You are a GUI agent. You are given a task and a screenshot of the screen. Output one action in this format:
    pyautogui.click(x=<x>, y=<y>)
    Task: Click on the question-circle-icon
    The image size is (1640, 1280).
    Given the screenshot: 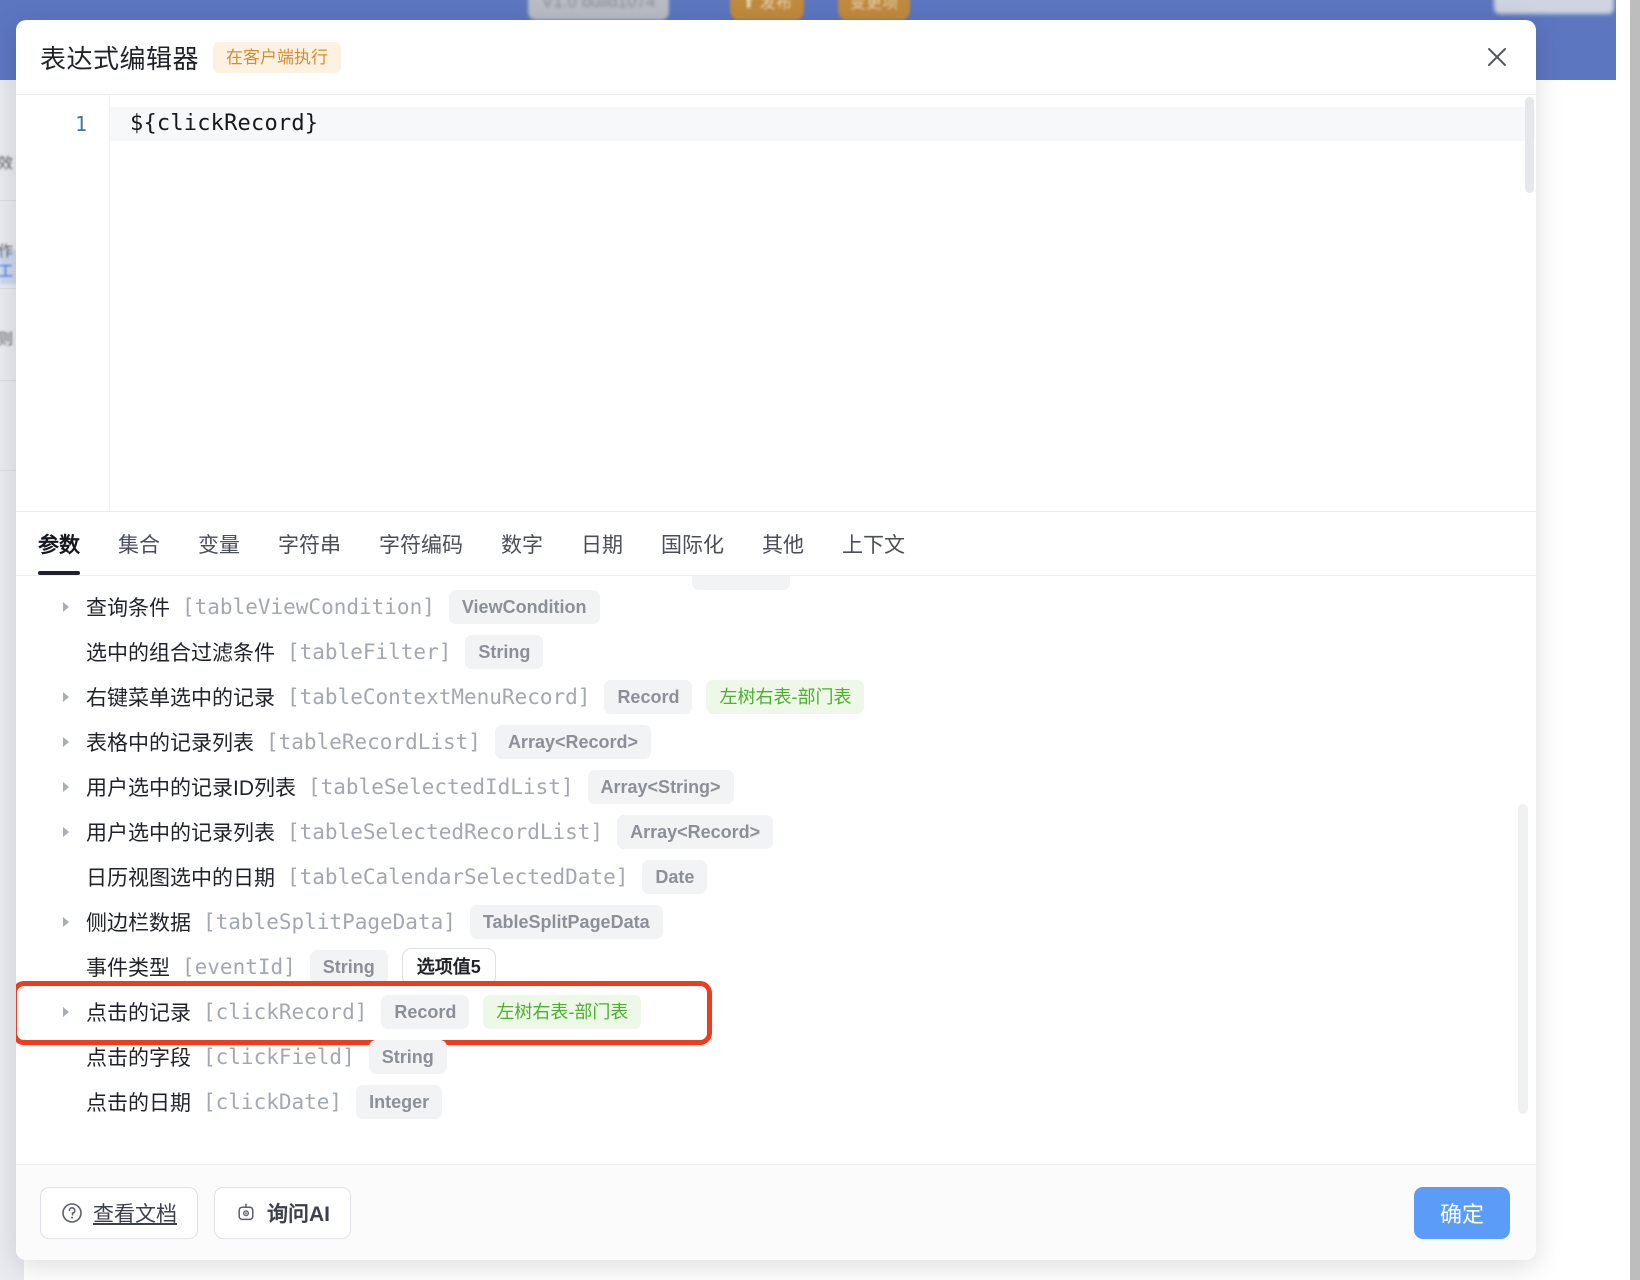 What is the action you would take?
    pyautogui.click(x=72, y=1213)
    